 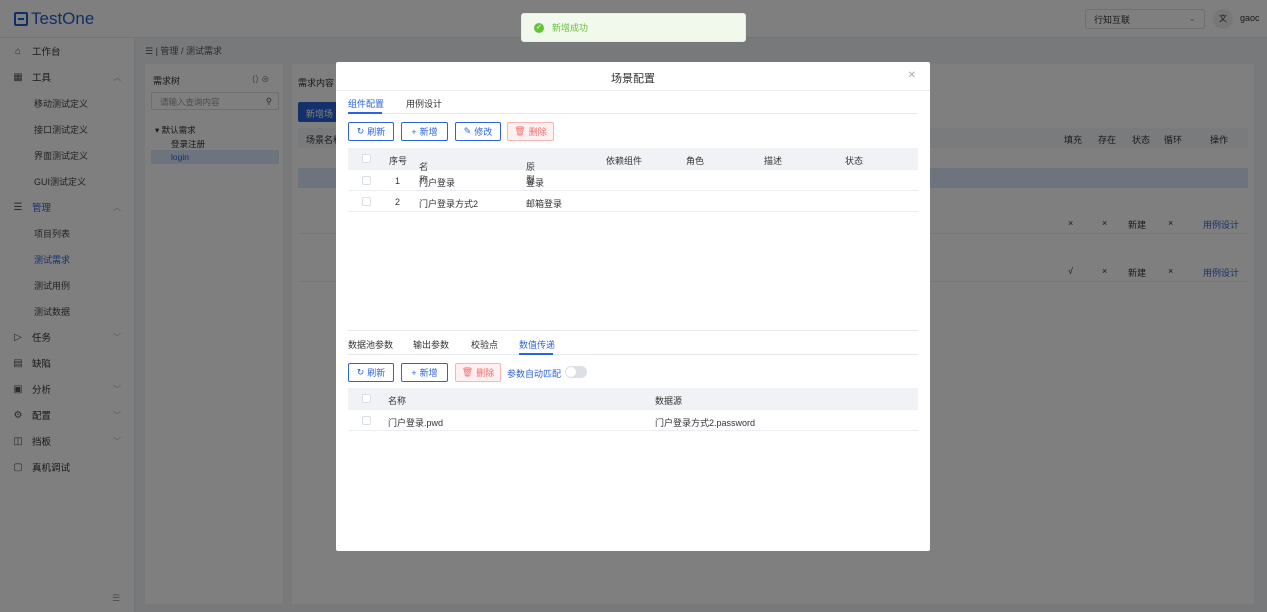 I want to click on tab-component-config: 组件配置, so click(x=366, y=103).